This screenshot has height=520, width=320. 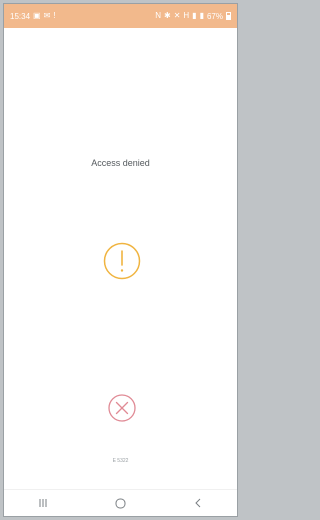 I want to click on hd-icon: H, so click(x=186, y=15).